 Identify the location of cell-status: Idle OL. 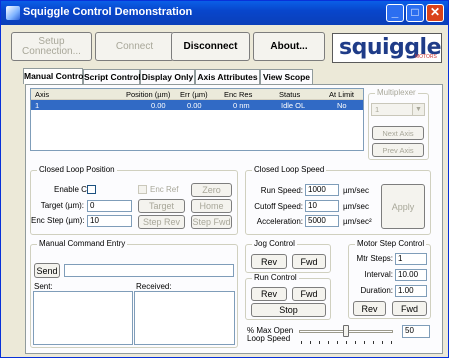
(293, 105).